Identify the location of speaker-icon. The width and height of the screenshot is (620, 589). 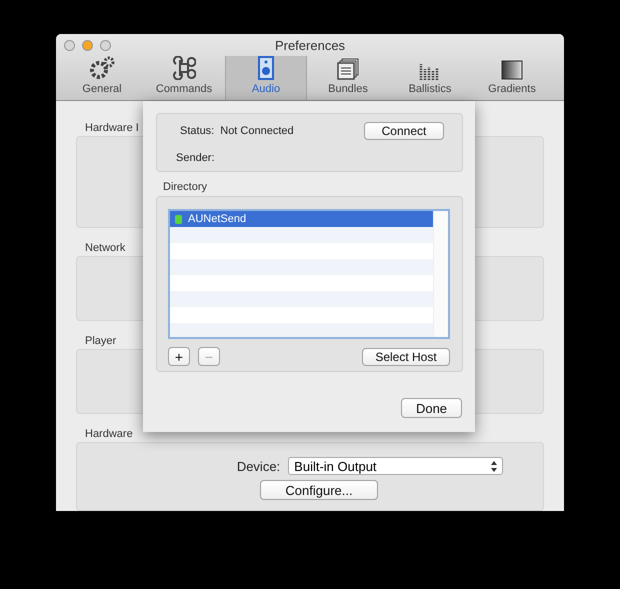
(266, 68).